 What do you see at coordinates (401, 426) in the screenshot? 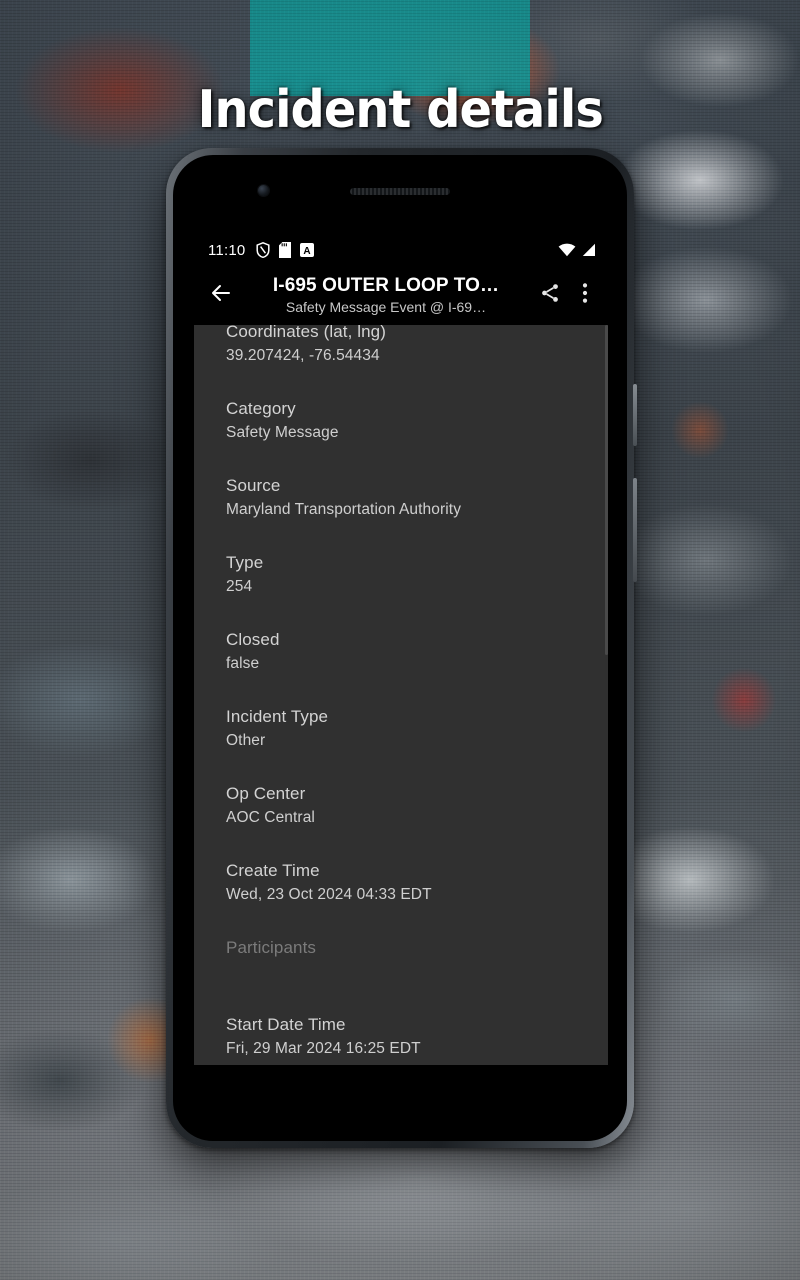
I see `detail-row: Category Safety Message` at bounding box center [401, 426].